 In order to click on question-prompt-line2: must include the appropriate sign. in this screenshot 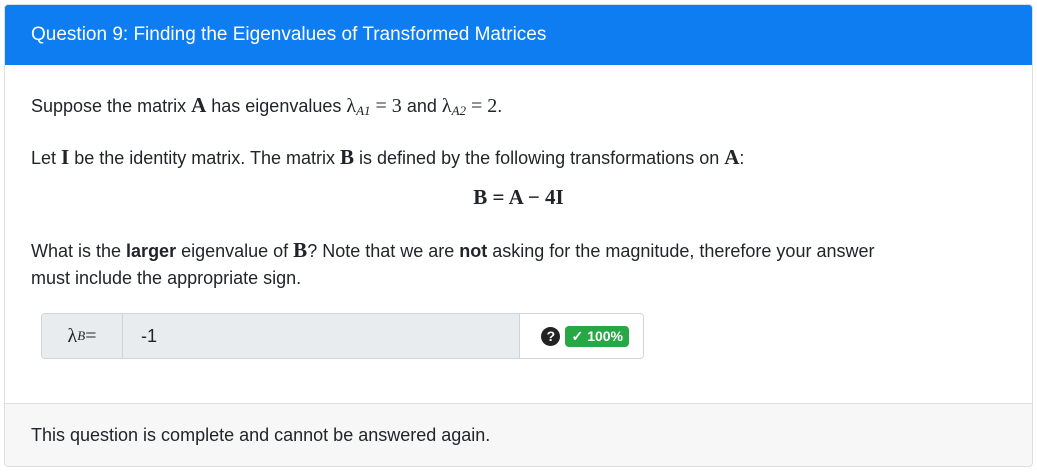, I will do `click(166, 278)`.